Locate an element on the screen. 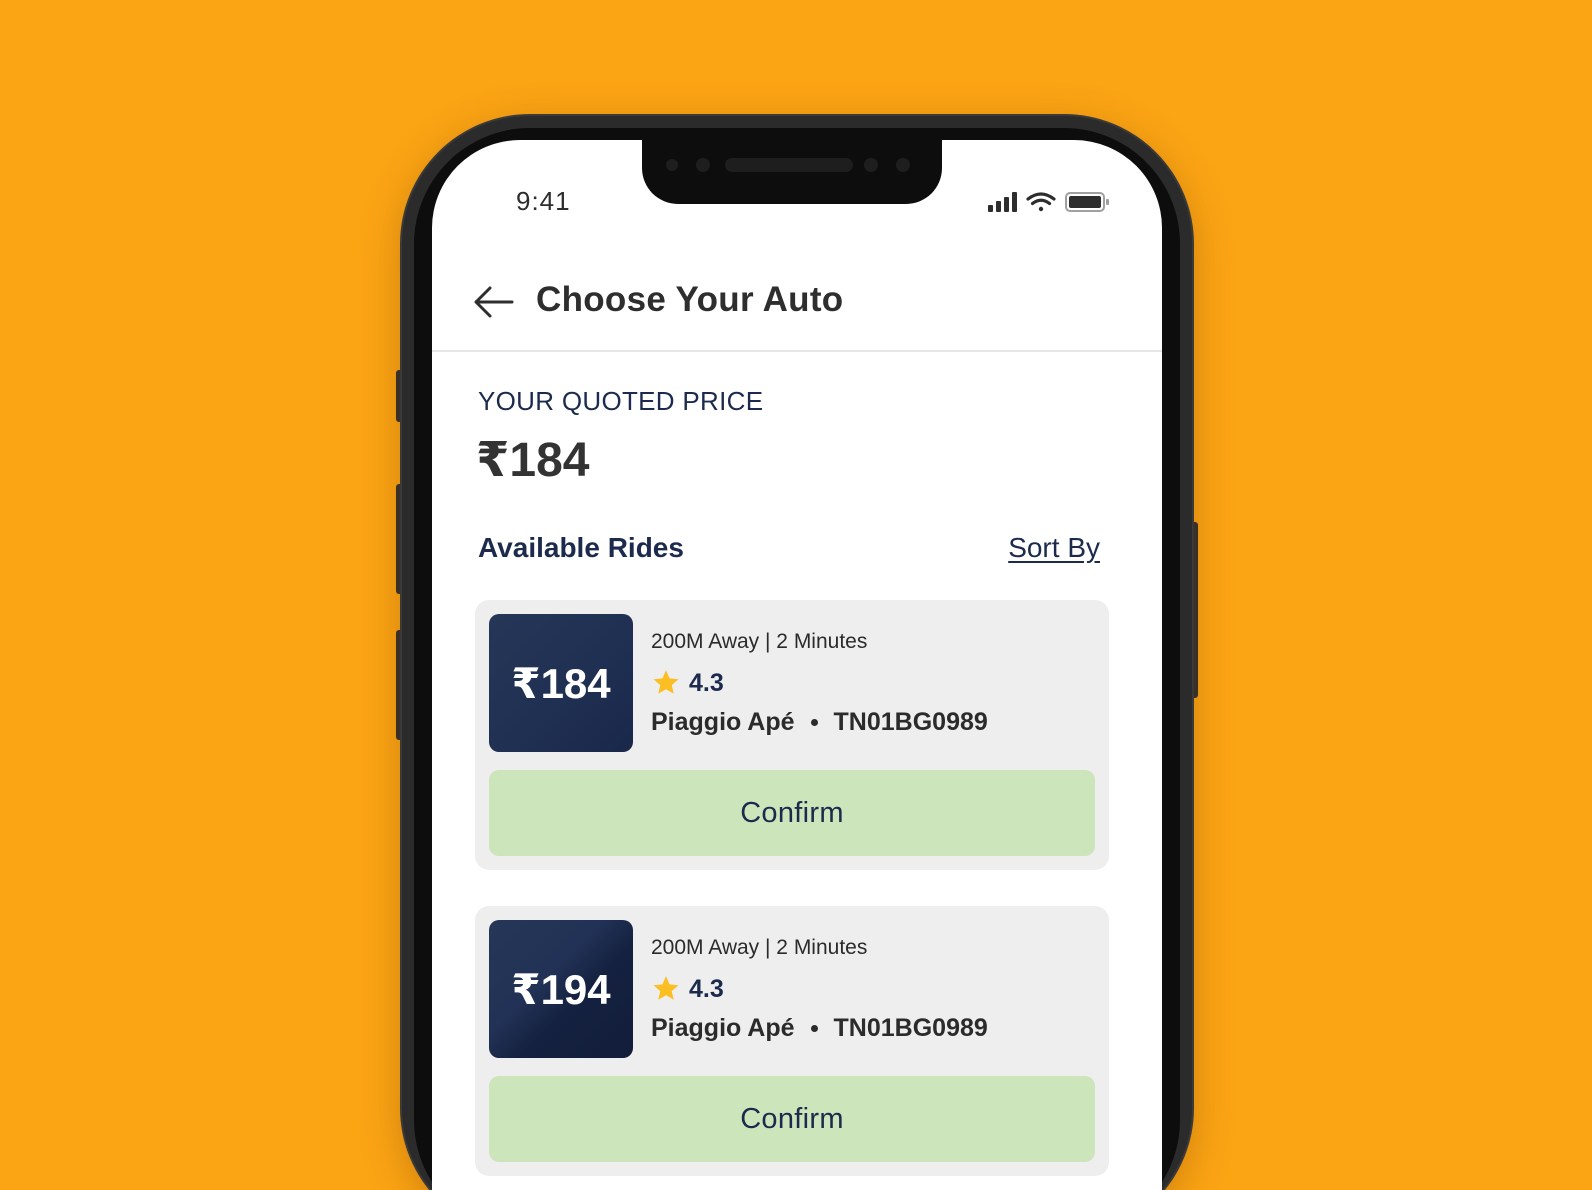 The image size is (1592, 1190). phone-notch is located at coordinates (792, 172).